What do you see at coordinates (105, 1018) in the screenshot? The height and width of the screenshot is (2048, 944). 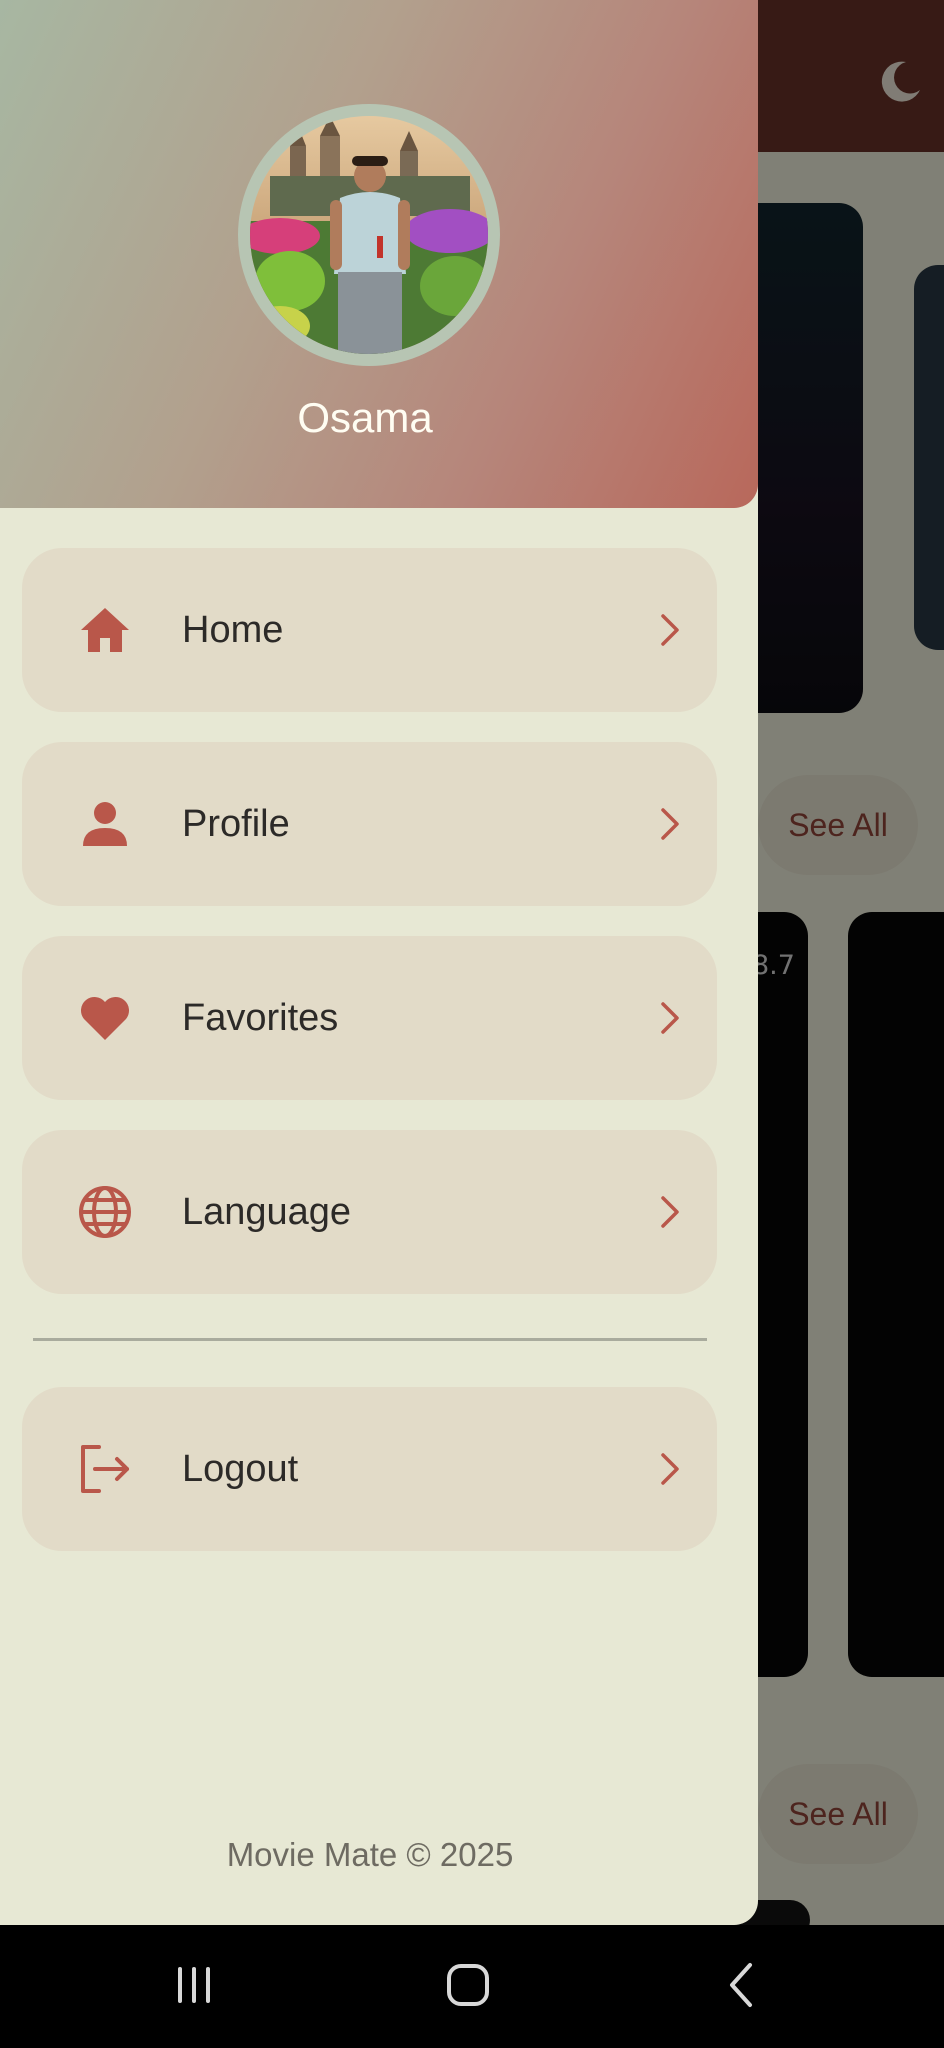 I see `heart-icon` at bounding box center [105, 1018].